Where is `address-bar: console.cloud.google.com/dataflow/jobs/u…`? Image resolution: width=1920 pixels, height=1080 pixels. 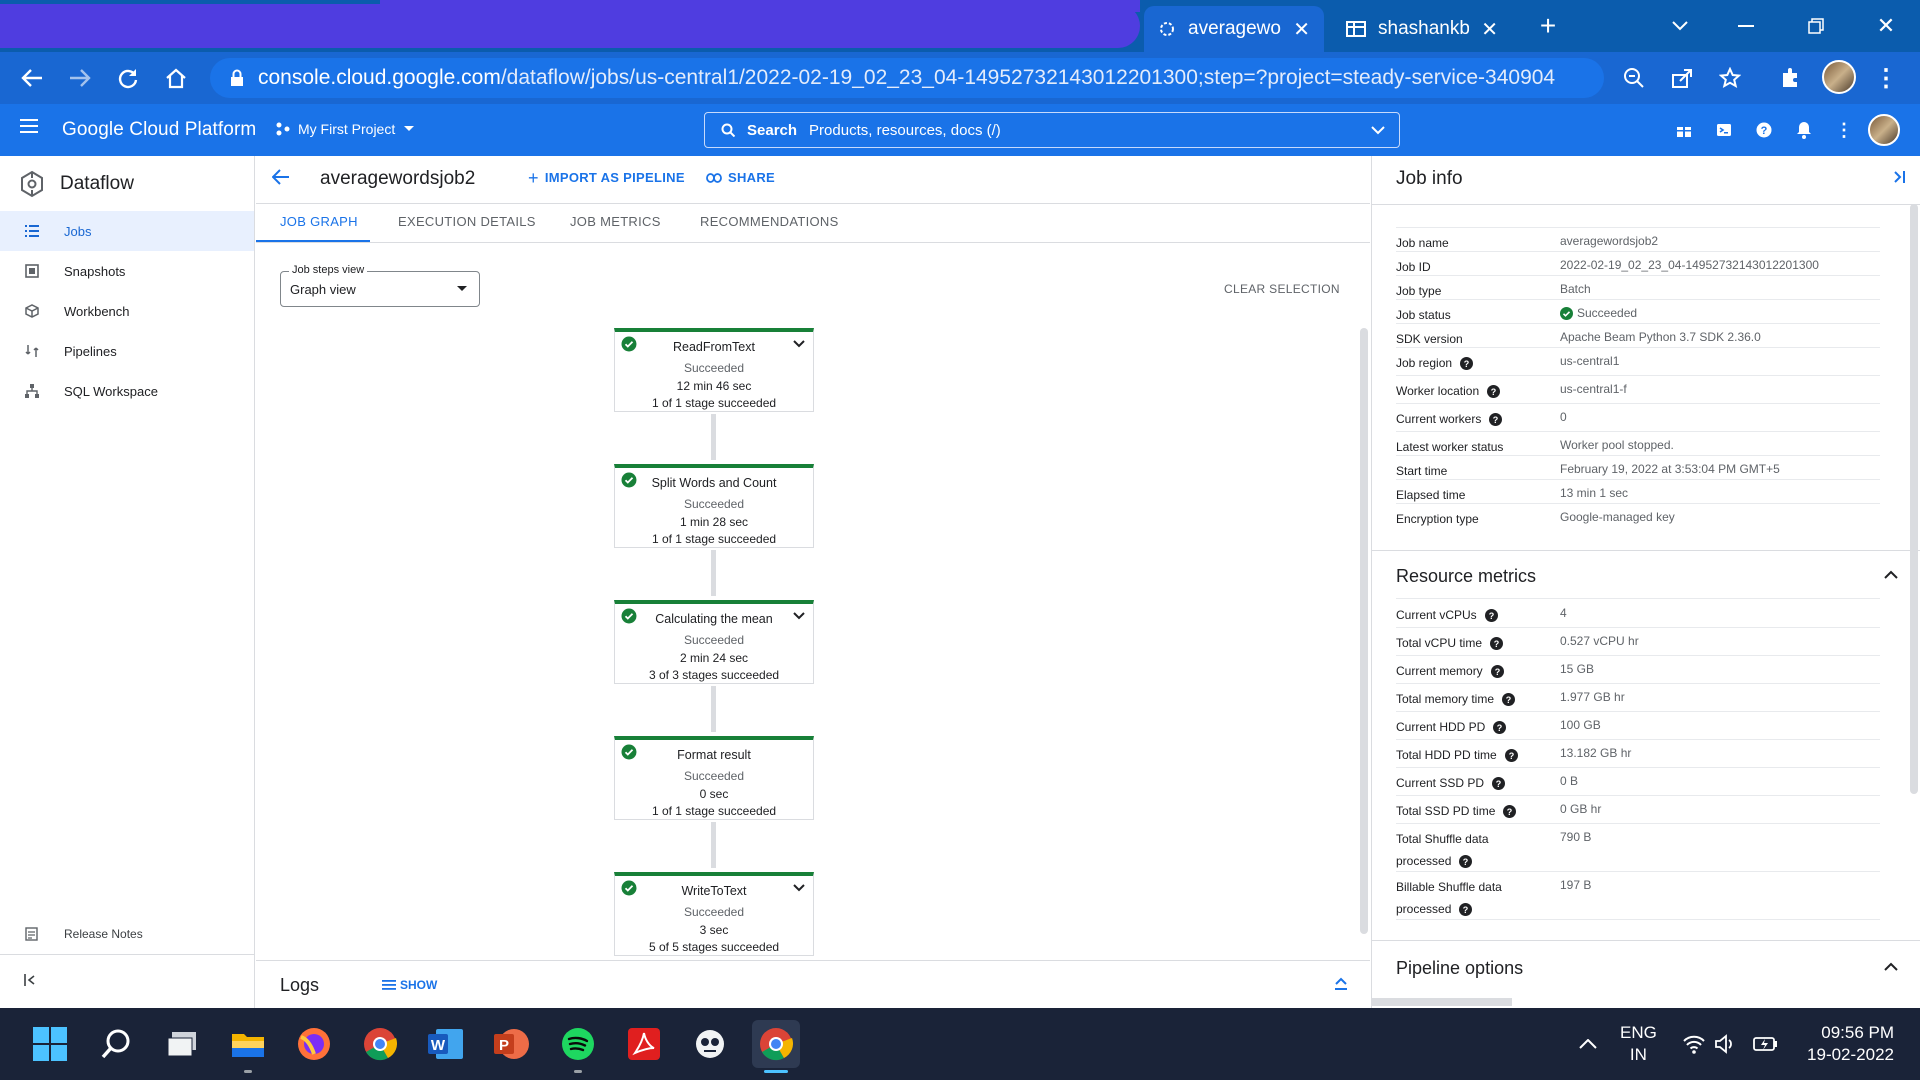 address-bar: console.cloud.google.com/dataflow/jobs/u… is located at coordinates (907, 78).